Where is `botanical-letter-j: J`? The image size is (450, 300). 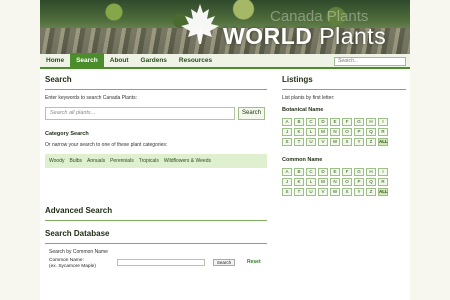 botanical-letter-j: J is located at coordinates (287, 132).